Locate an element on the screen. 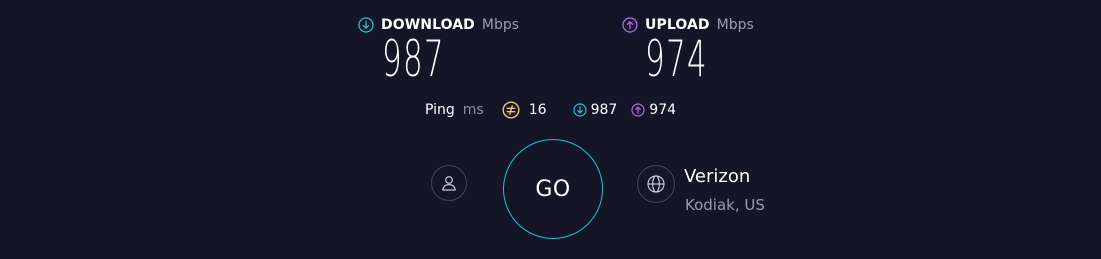 This screenshot has height=259, width=1101. ping-value: 16 is located at coordinates (537, 110).